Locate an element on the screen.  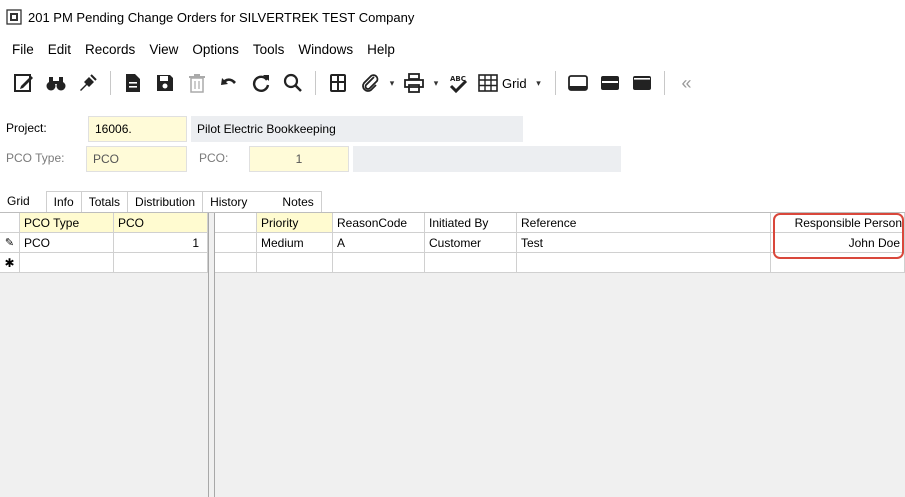
grid-splitter is located at coordinates (211, 355).